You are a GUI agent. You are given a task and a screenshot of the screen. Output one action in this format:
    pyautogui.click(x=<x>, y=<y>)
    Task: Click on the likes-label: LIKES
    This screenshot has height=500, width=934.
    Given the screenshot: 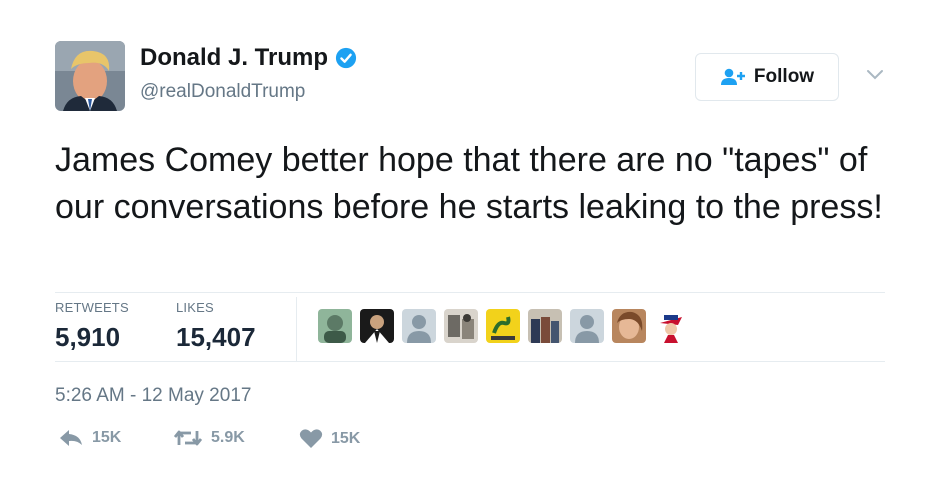 What is the action you would take?
    pyautogui.click(x=195, y=307)
    